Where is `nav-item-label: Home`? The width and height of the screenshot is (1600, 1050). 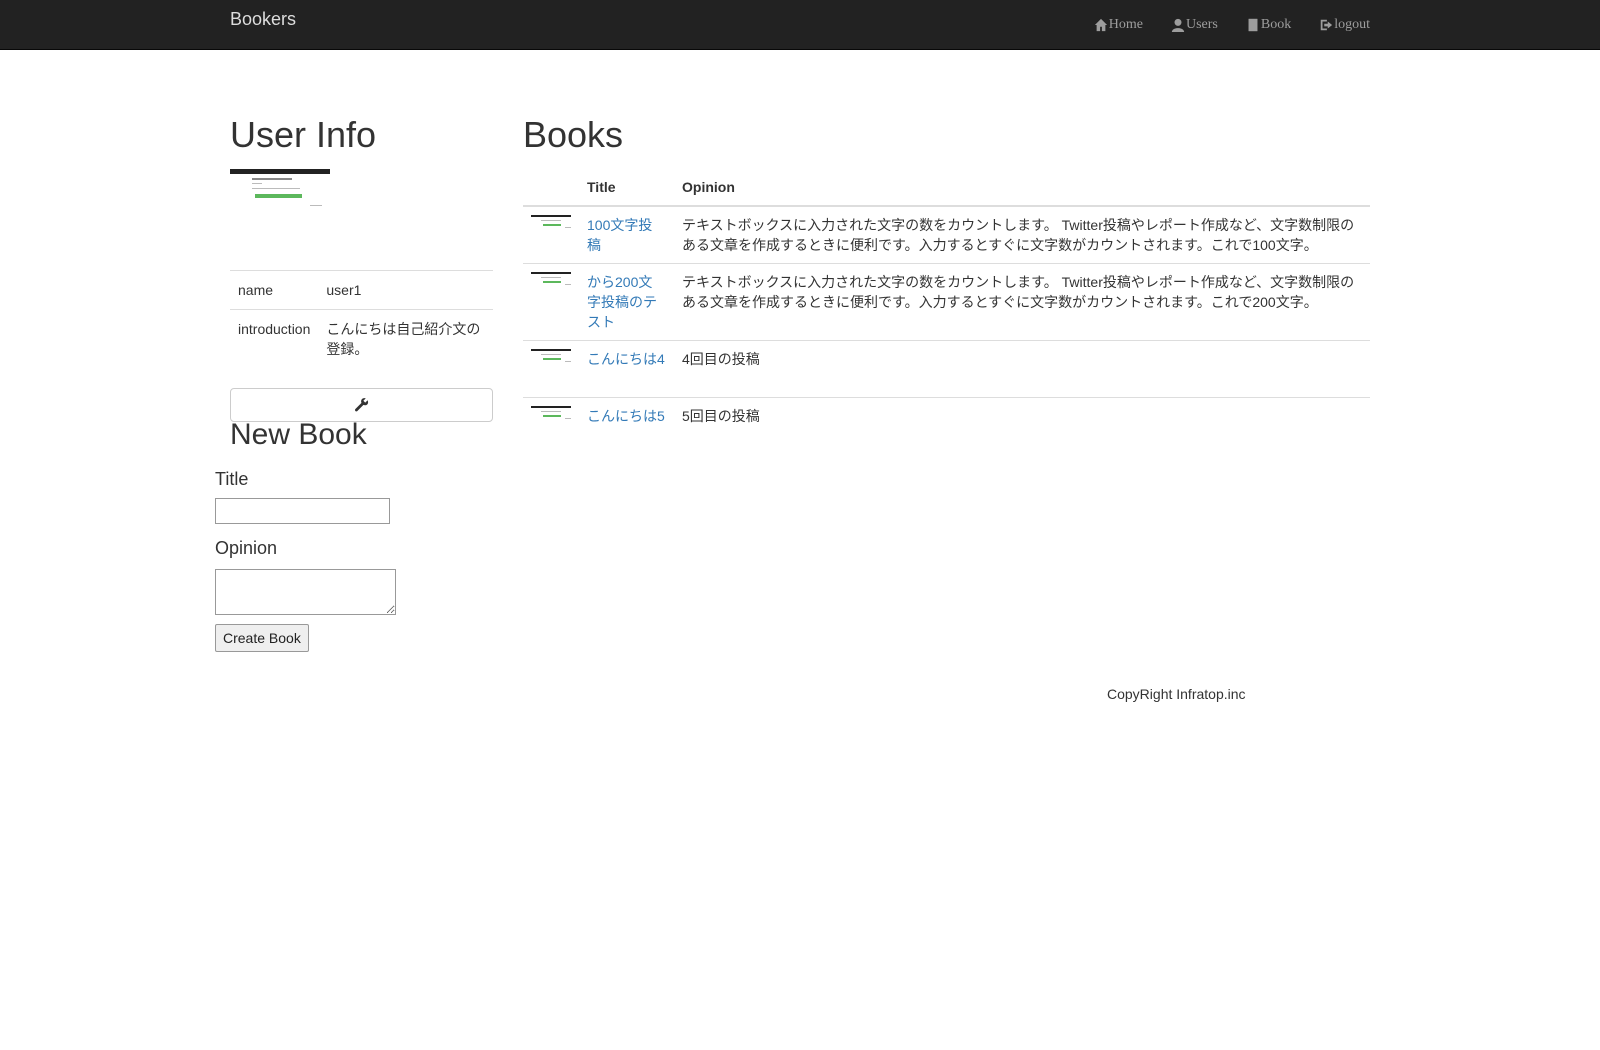
nav-item-label: Home is located at coordinates (1125, 24).